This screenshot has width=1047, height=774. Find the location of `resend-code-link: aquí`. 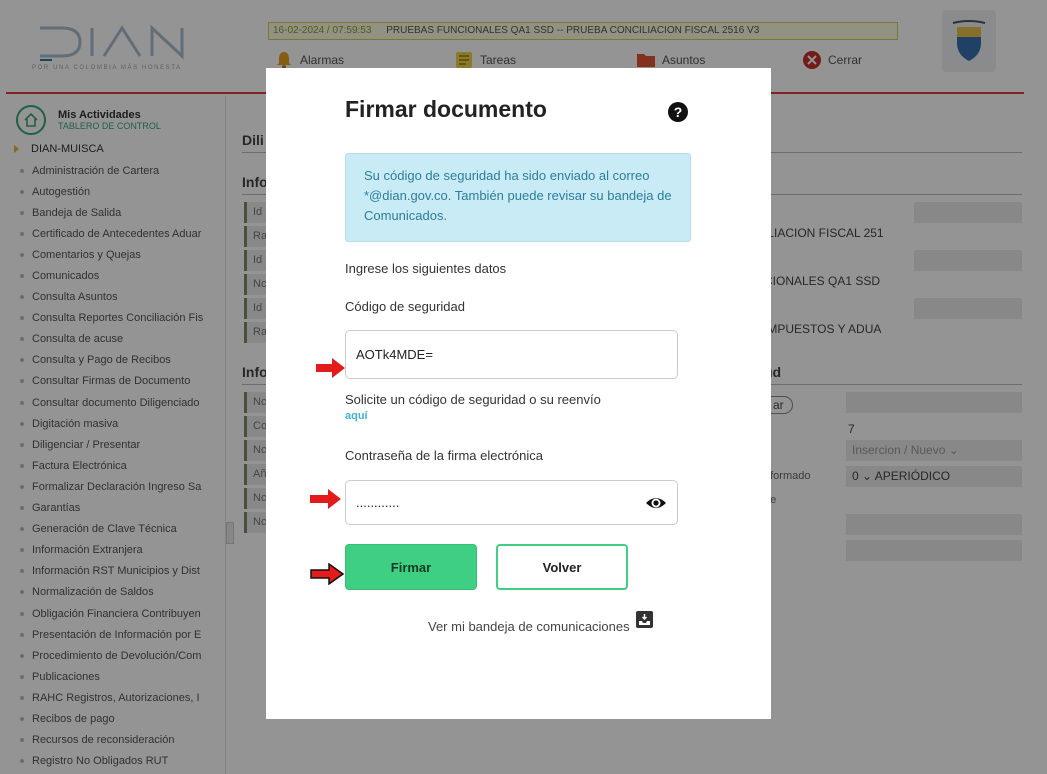

resend-code-link: aquí is located at coordinates (356, 416).